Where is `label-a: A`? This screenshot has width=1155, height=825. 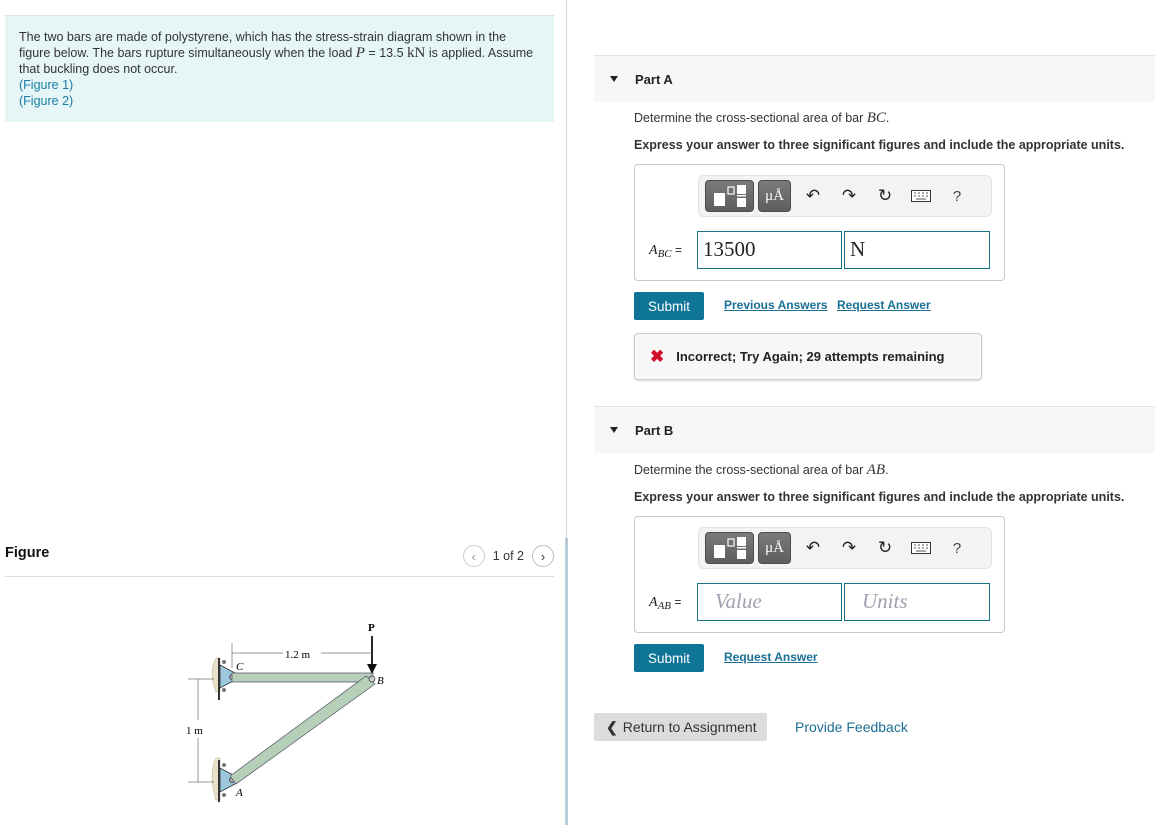 label-a: A is located at coordinates (239, 793).